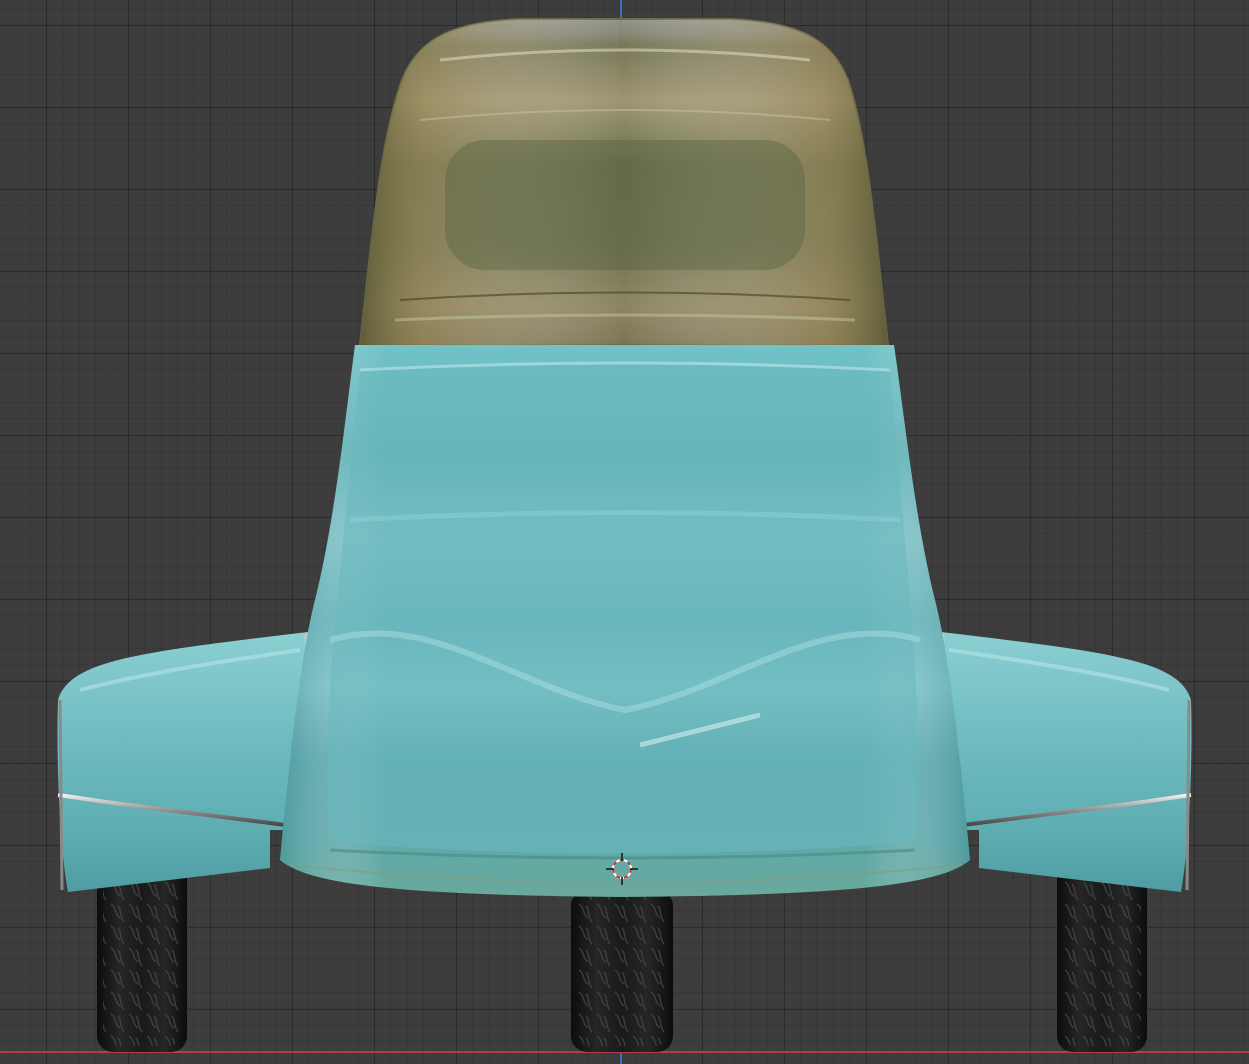 Image resolution: width=1249 pixels, height=1064 pixels. I want to click on fender-right, so click(1063, 762).